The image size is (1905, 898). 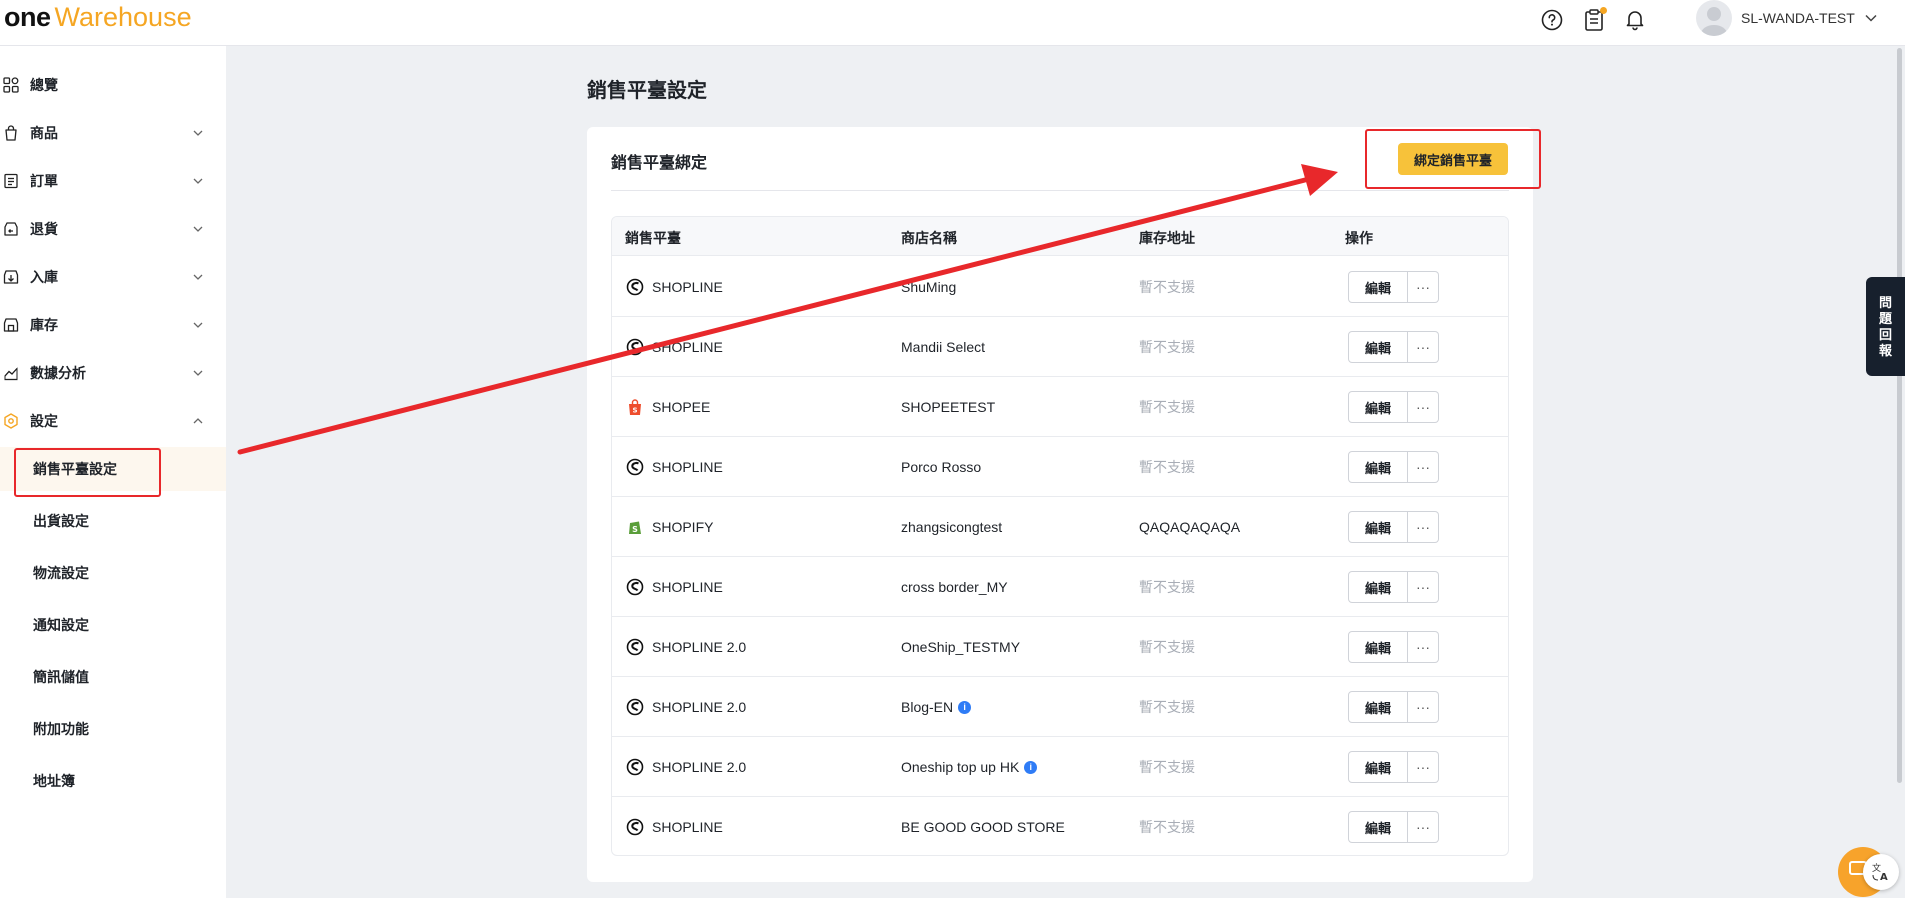 I want to click on store-name-cell: BE GOOD GOOD STORE, so click(x=983, y=827).